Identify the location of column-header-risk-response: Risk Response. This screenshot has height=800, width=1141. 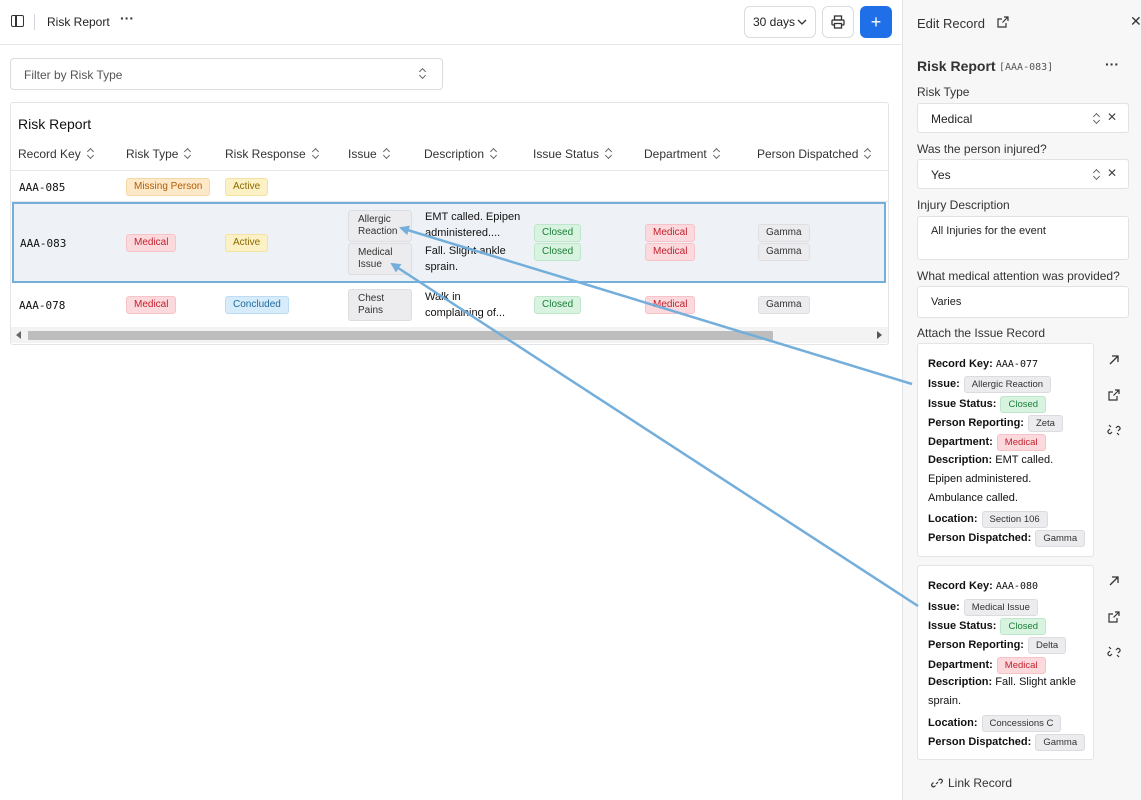
(272, 153).